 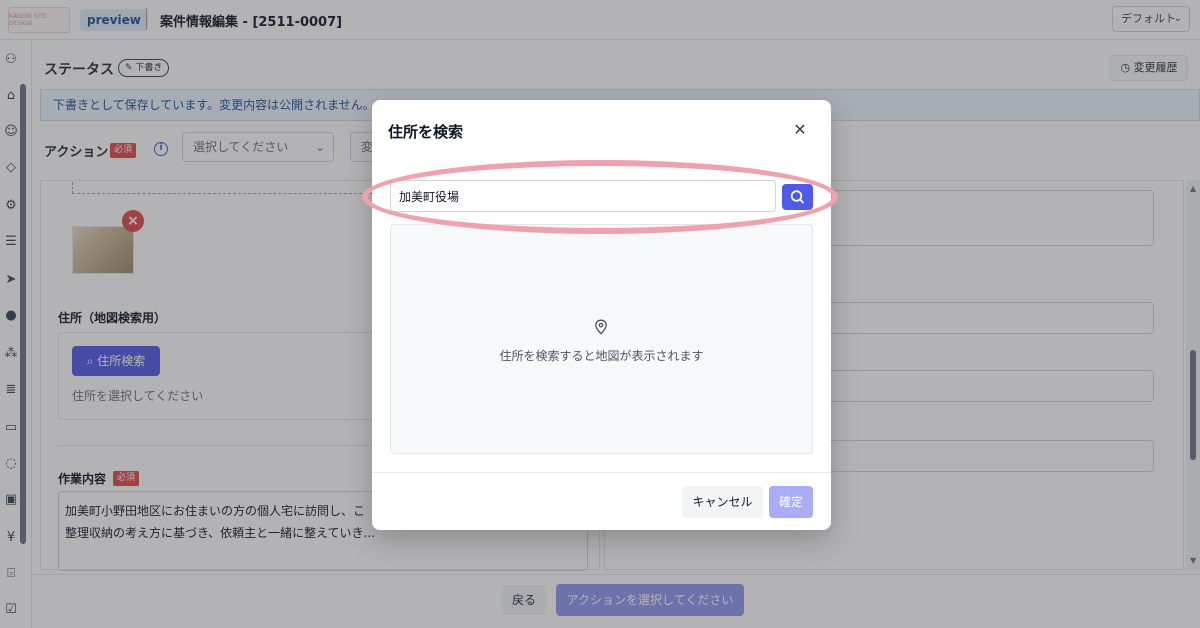 I want to click on close-icon: ✕, so click(x=800, y=130).